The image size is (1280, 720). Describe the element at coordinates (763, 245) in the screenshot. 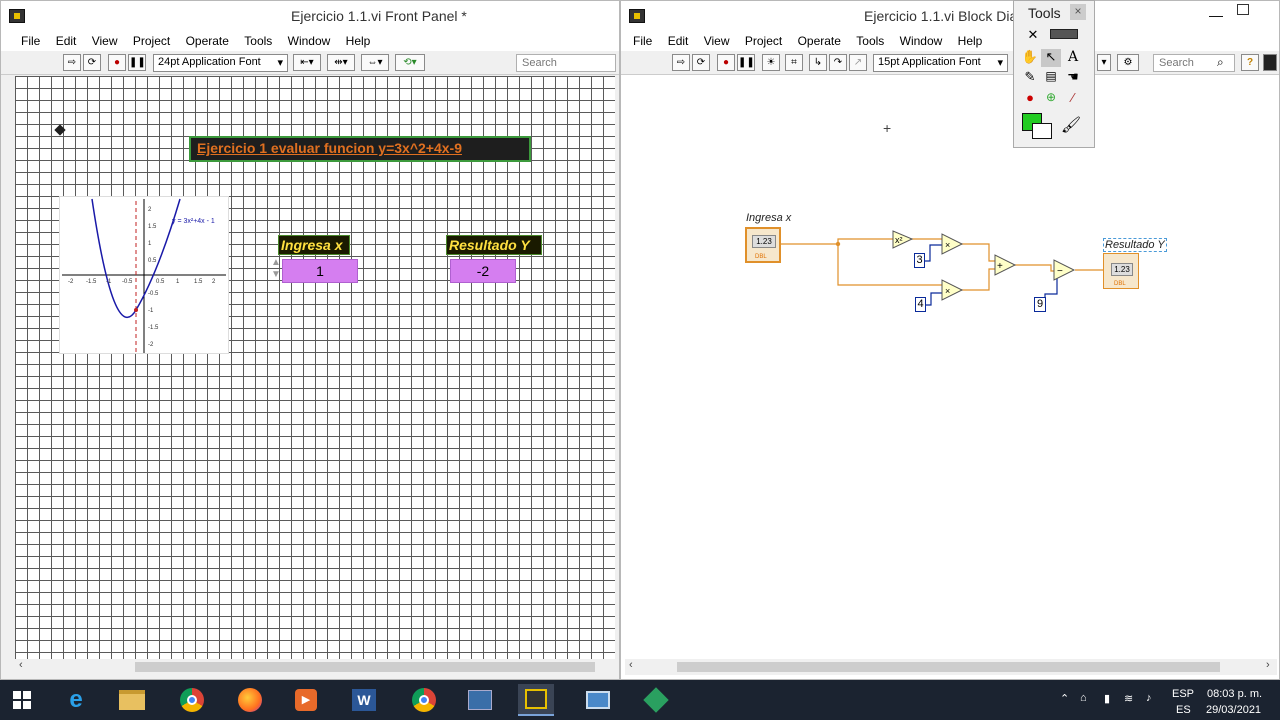

I see `ingresa-x-terminal: 1.23 DBL` at that location.